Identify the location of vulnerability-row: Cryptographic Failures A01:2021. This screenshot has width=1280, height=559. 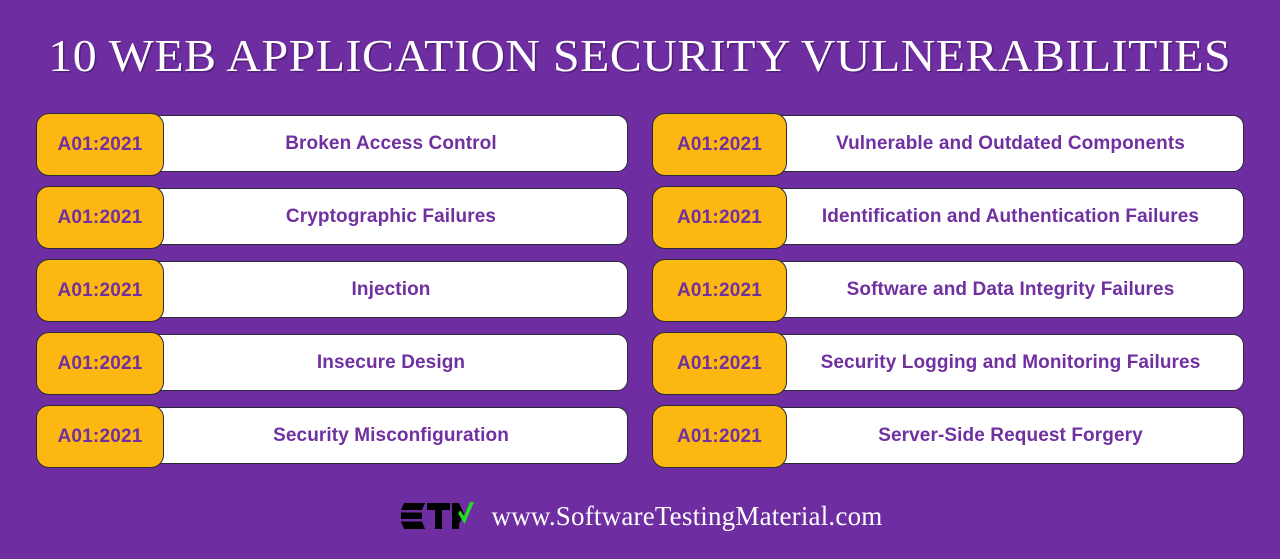
(332, 217).